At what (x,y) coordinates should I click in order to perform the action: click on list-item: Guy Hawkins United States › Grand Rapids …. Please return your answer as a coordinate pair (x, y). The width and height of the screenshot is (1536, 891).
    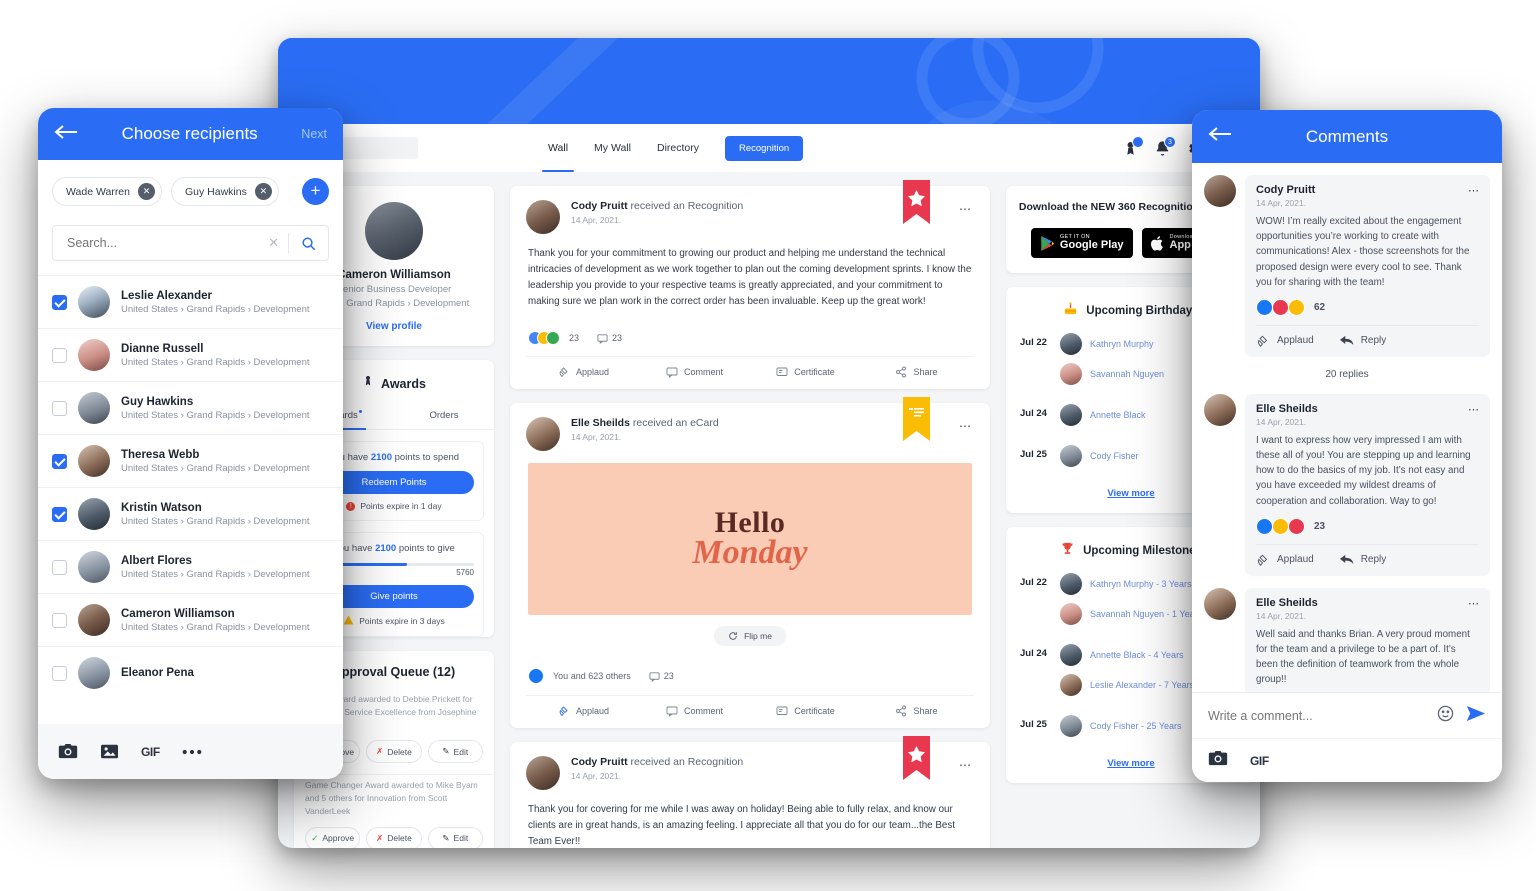
    Looking at the image, I should click on (190, 407).